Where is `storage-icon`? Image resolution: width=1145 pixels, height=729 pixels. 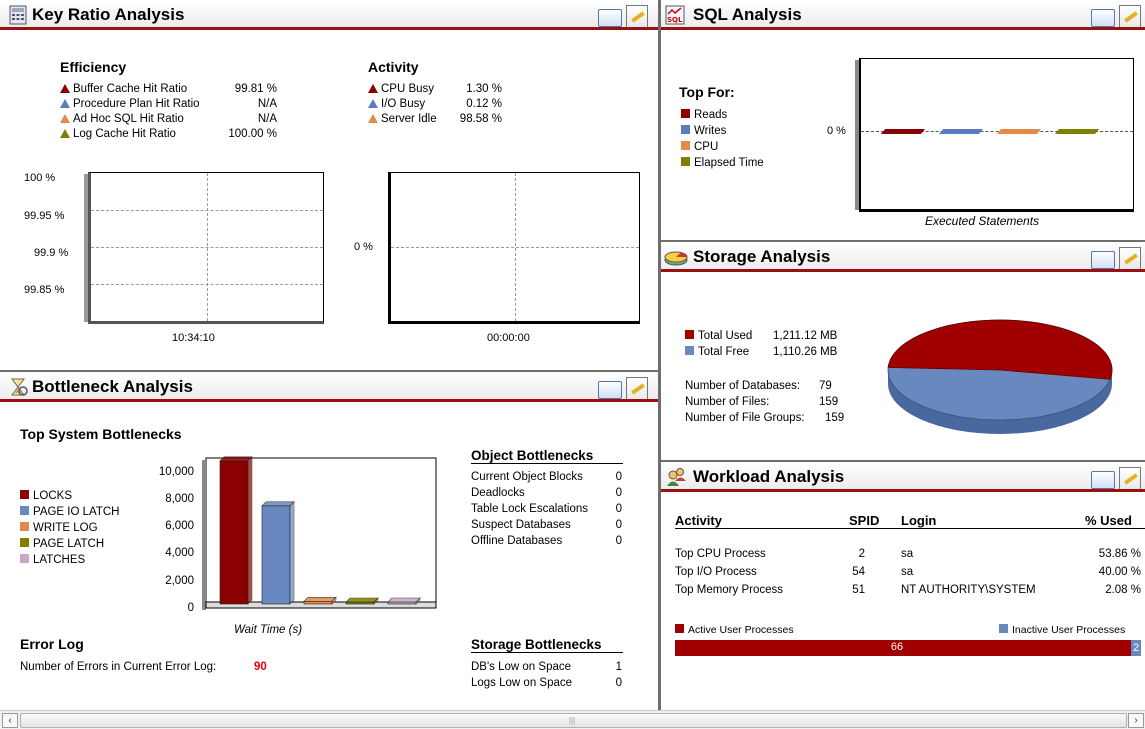
storage-icon is located at coordinates (676, 257).